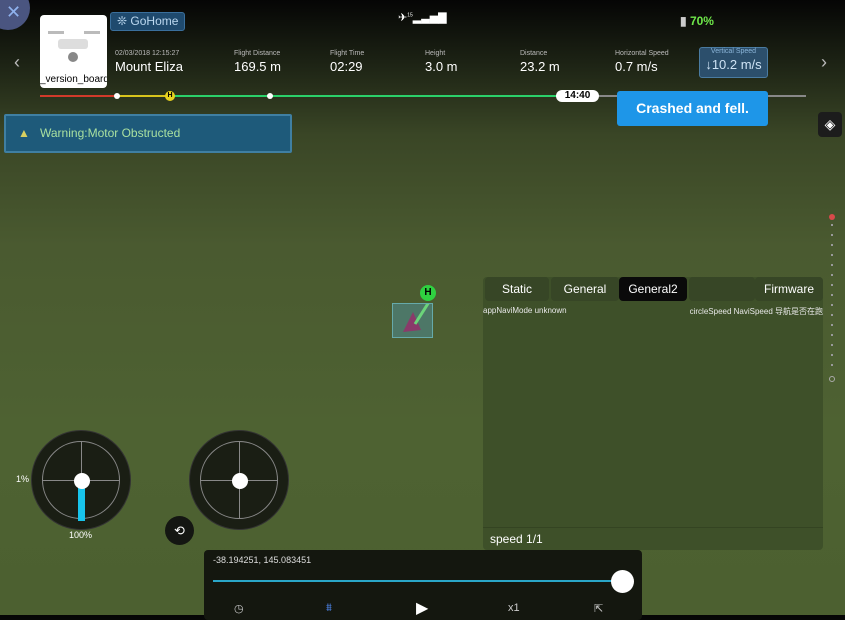  What do you see at coordinates (417, 316) in the screenshot?
I see `aircraft-arrow-icon` at bounding box center [417, 316].